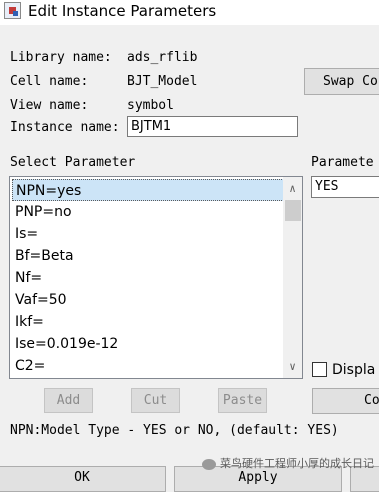 Image resolution: width=379 pixels, height=492 pixels. I want to click on list-item: C2=, so click(148, 366).